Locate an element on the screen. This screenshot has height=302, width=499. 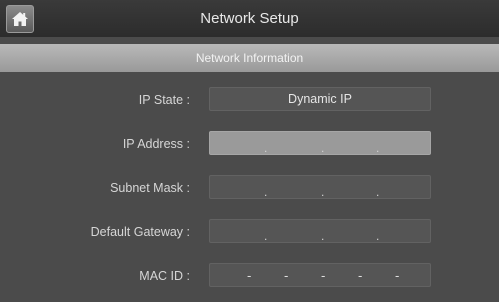
ip-state-label: IP State : is located at coordinates (164, 100).